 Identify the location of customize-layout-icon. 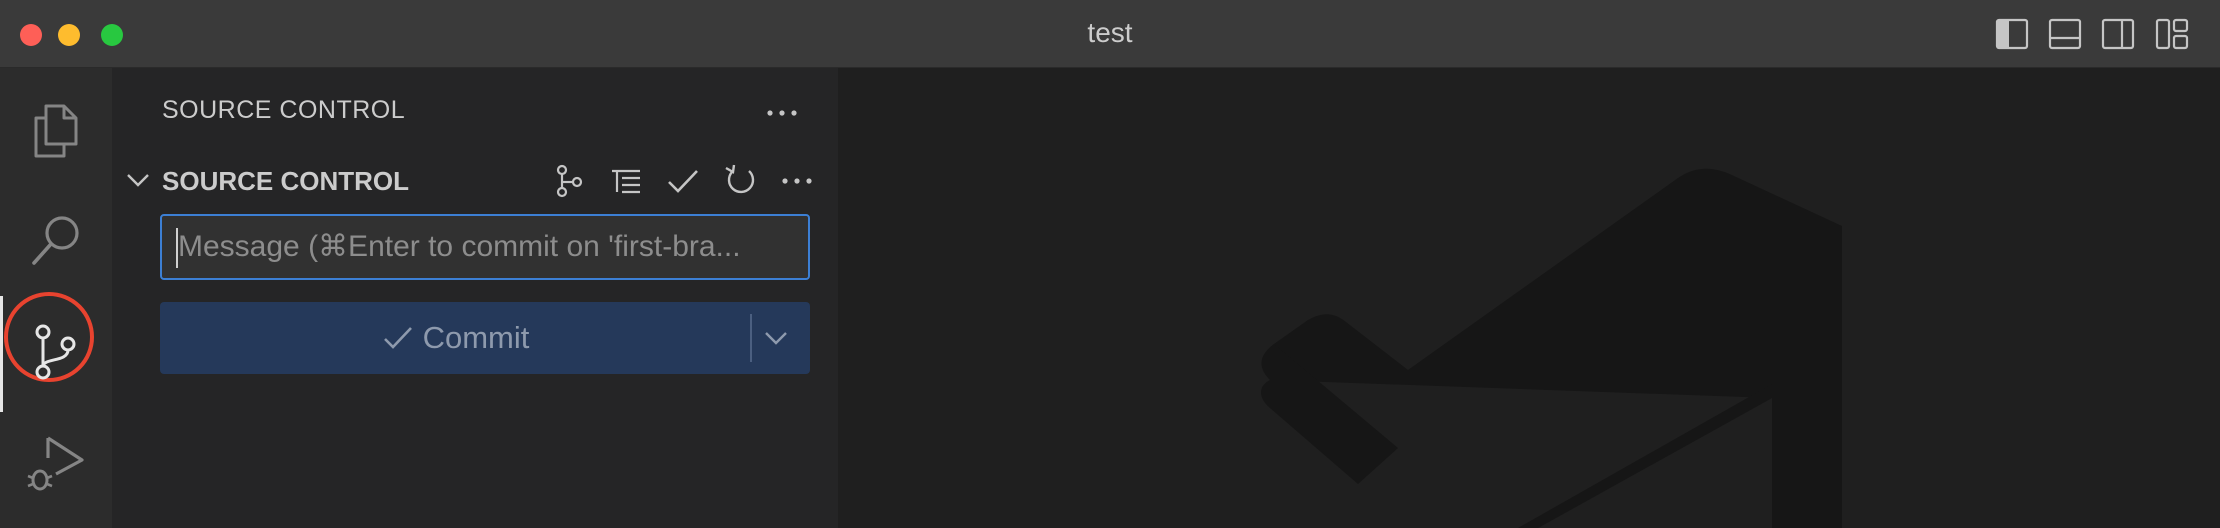
(2172, 34).